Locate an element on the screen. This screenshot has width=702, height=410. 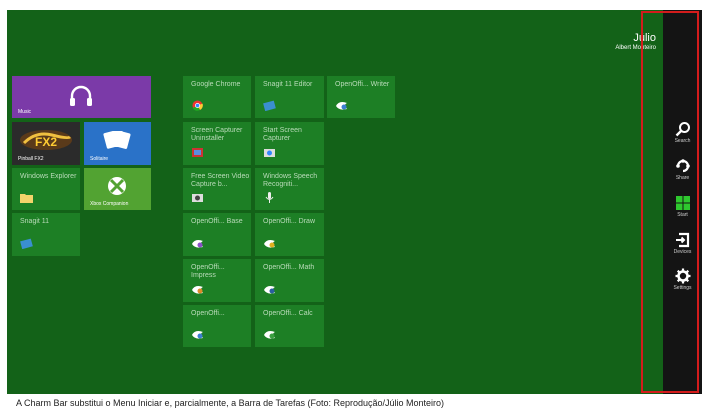
highlight-box is located at coordinates (670, 202).